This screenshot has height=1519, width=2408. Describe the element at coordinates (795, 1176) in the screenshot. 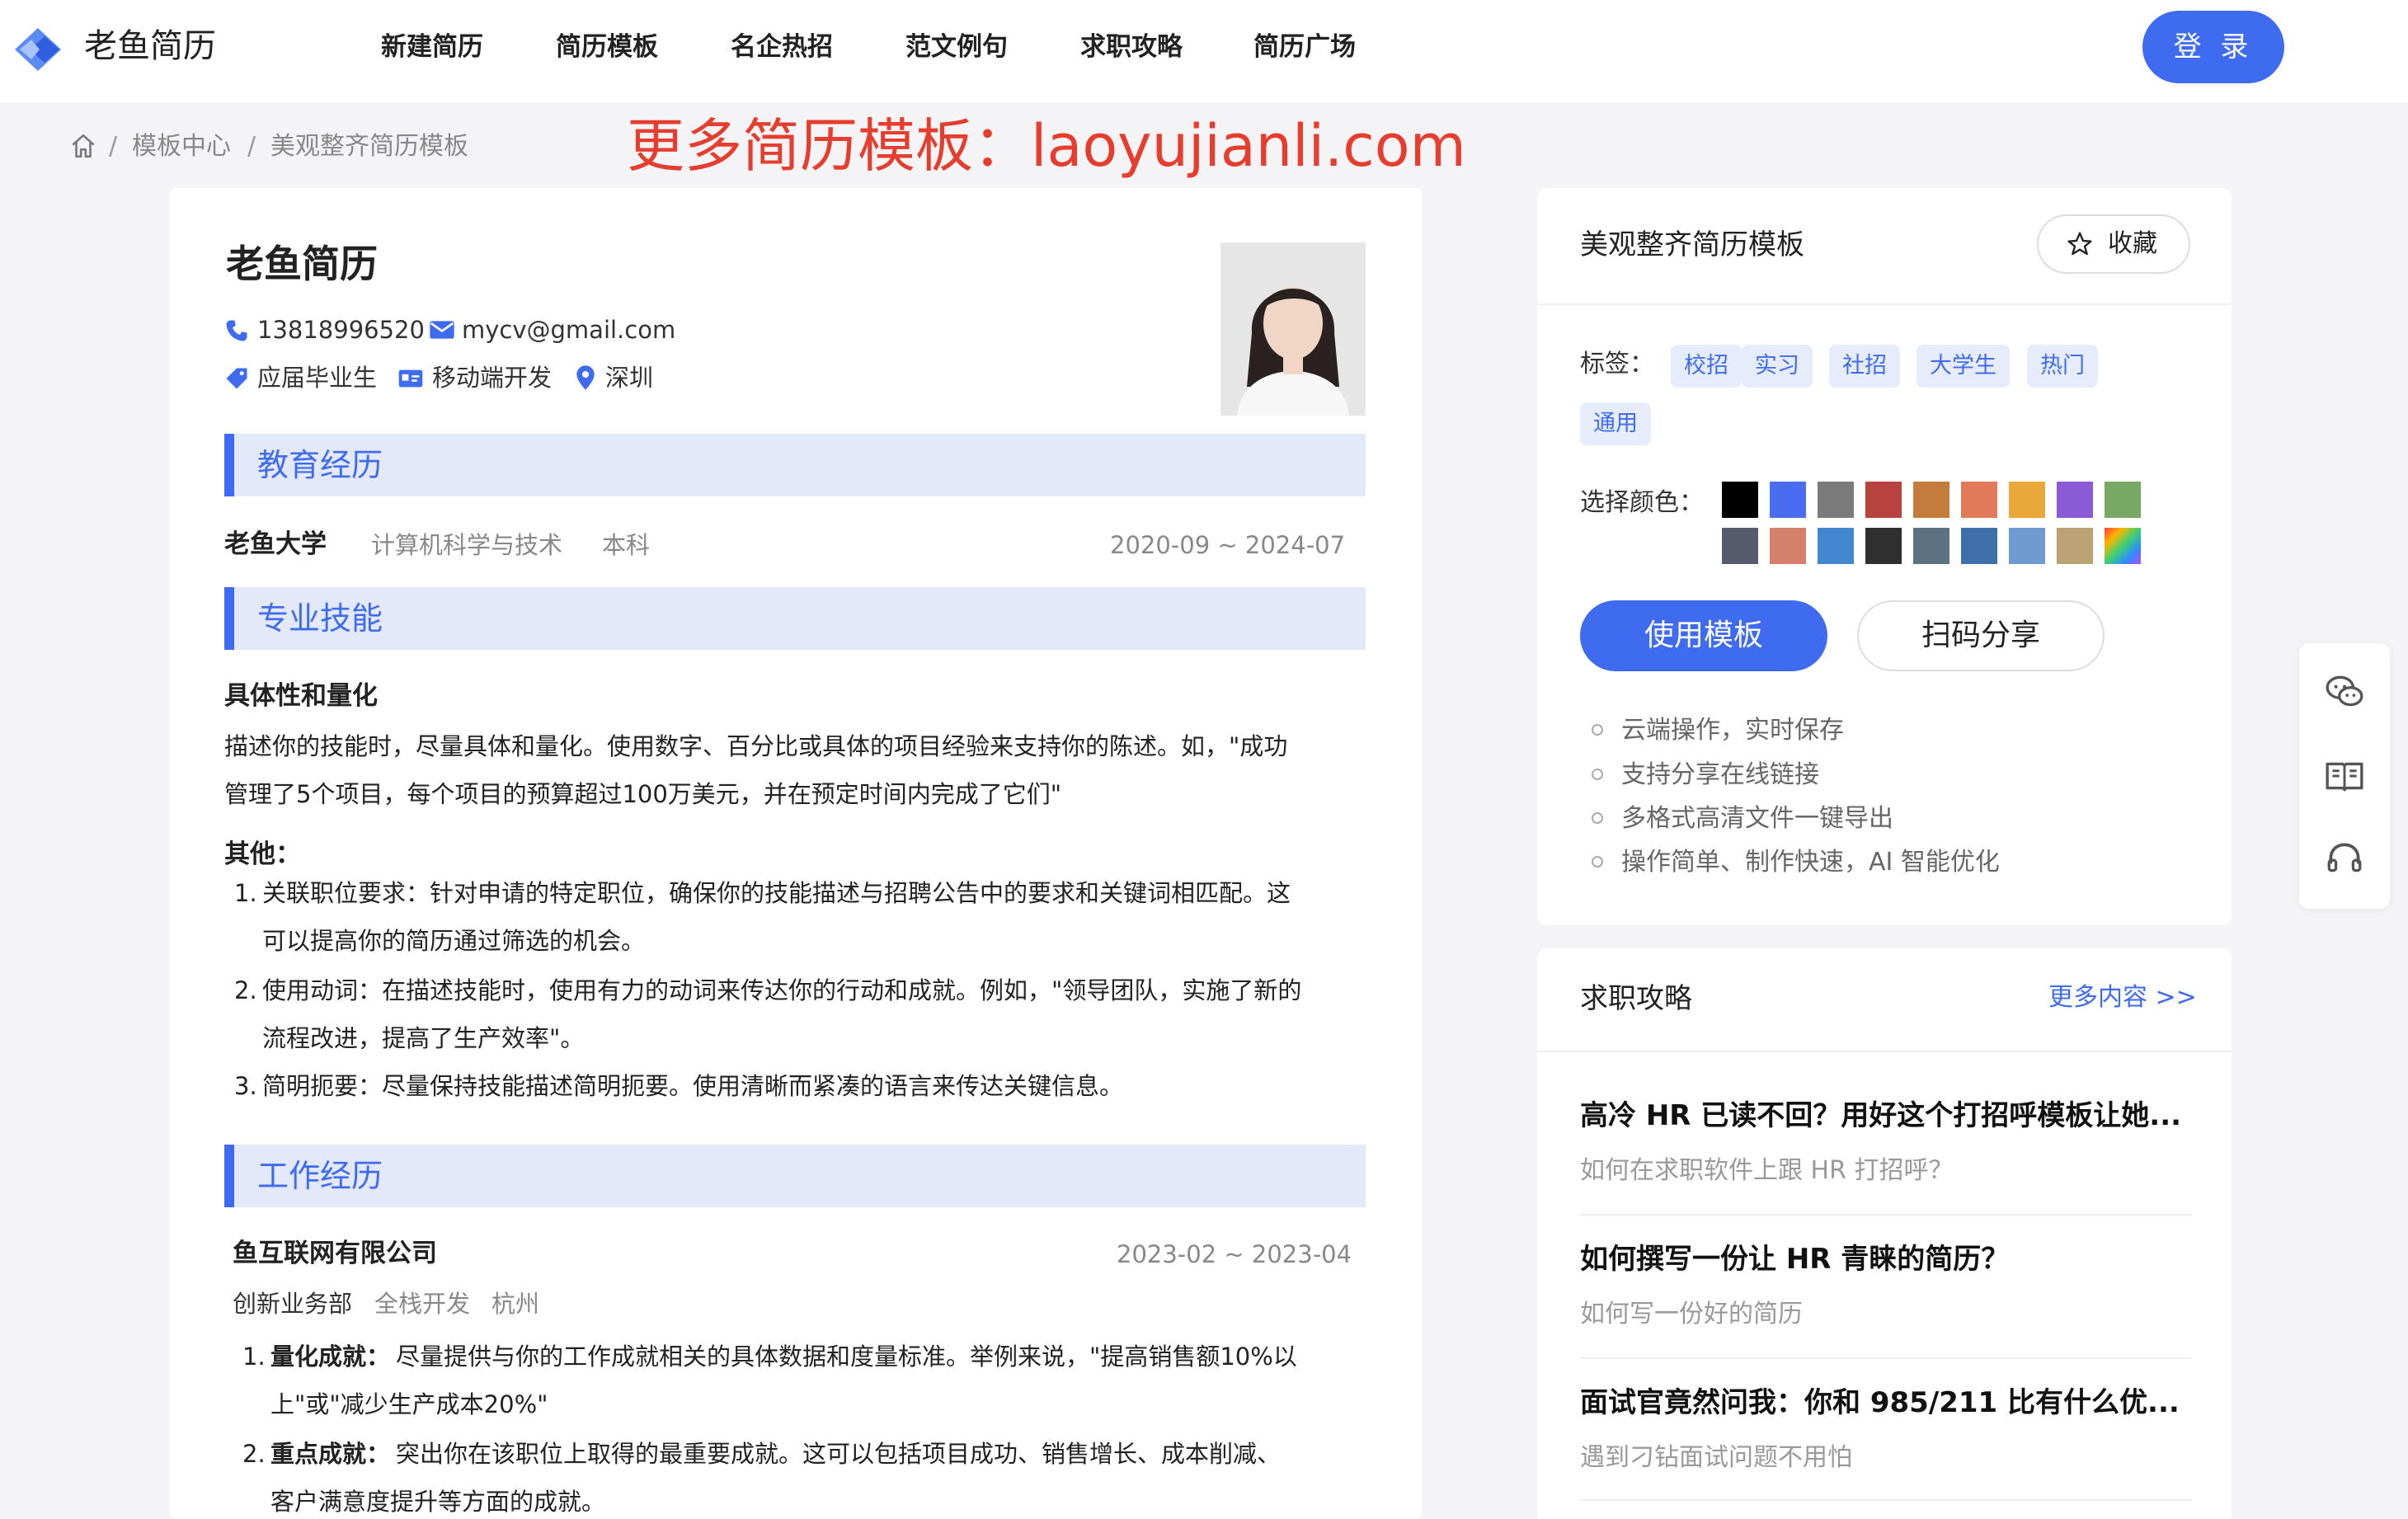

I see `section-header-work: 工作经历` at that location.